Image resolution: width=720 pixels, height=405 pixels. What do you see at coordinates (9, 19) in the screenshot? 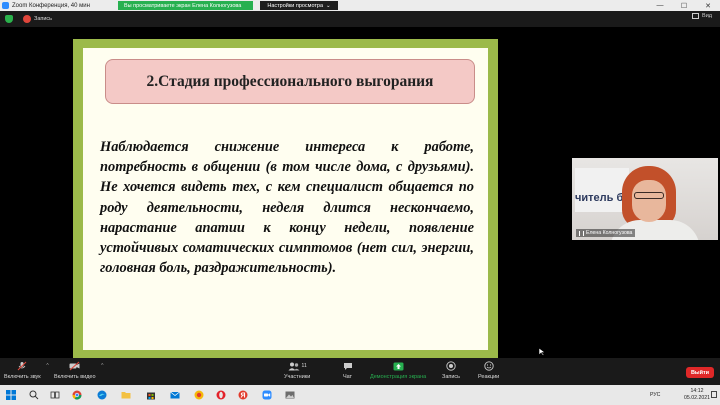
I see `shield-icon` at bounding box center [9, 19].